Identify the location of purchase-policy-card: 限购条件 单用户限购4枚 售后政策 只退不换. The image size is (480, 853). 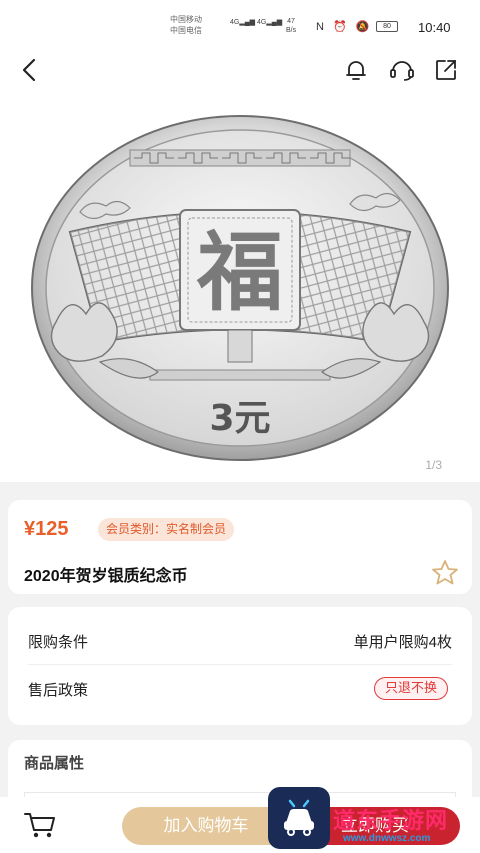
(240, 666).